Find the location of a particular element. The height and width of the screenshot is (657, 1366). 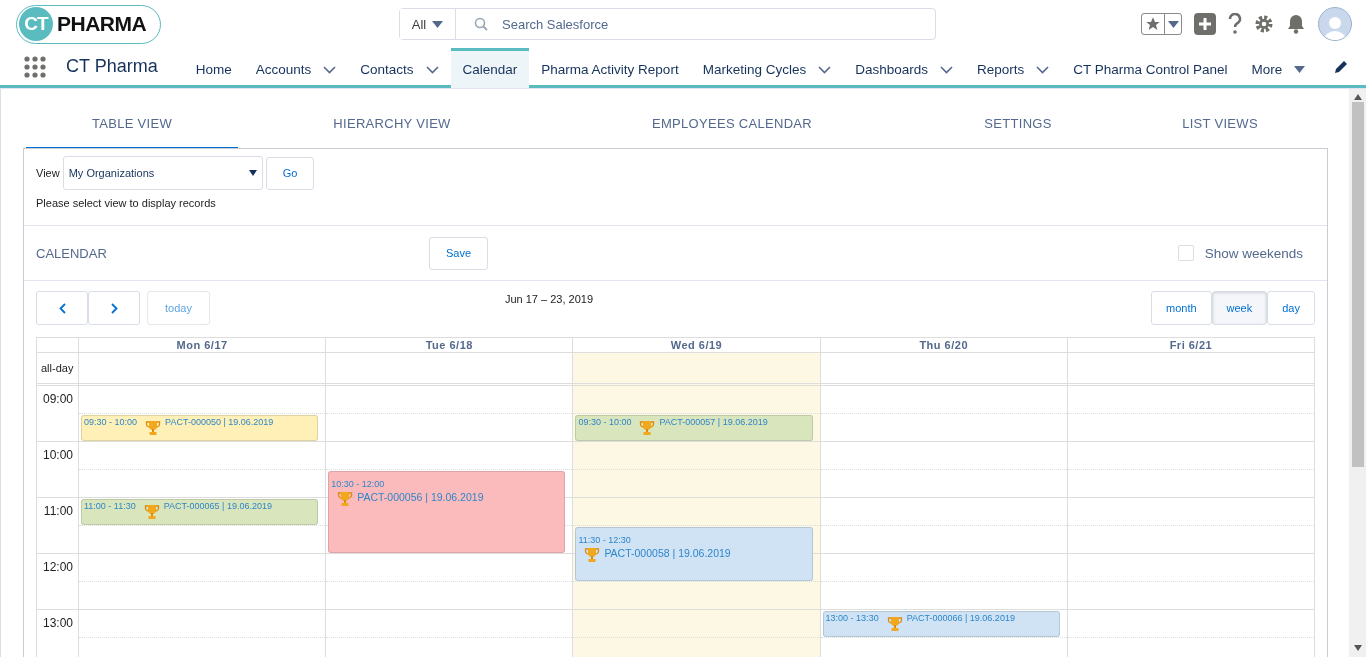

show-weekends-checkbox is located at coordinates (1185, 253).